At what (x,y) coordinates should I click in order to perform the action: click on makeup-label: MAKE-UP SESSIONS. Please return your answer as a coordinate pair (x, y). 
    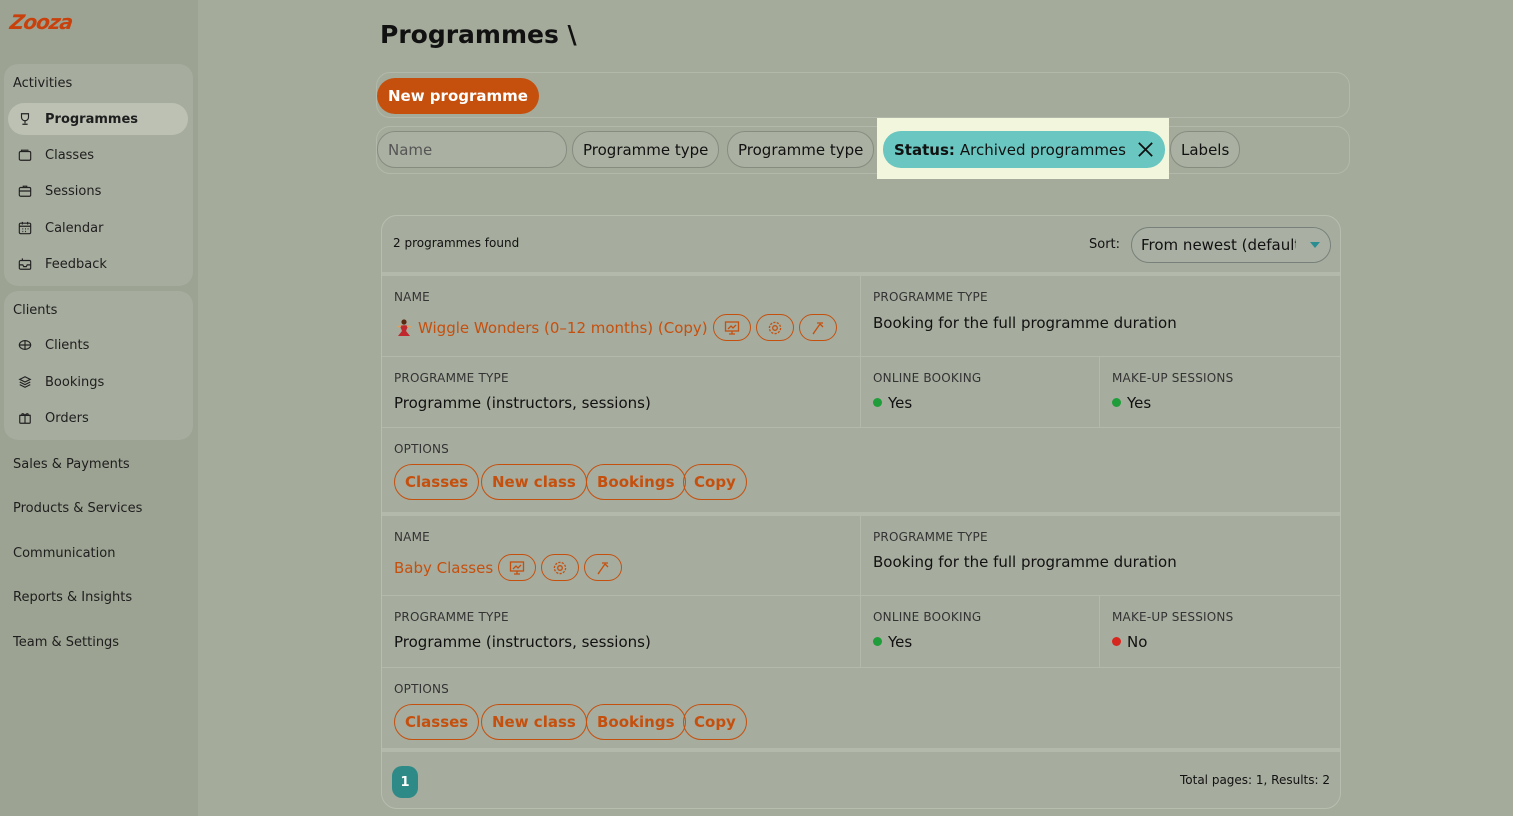
    Looking at the image, I should click on (1173, 378).